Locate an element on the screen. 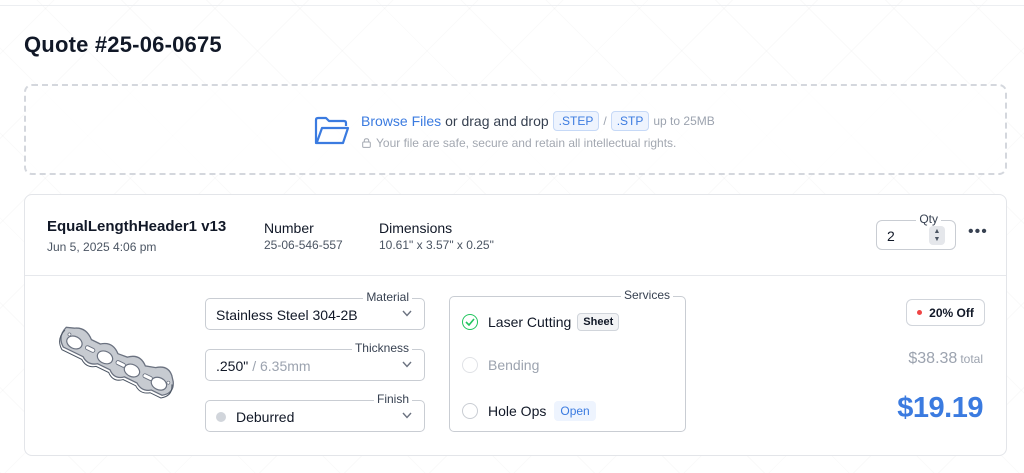  checkmark-icon is located at coordinates (470, 322).